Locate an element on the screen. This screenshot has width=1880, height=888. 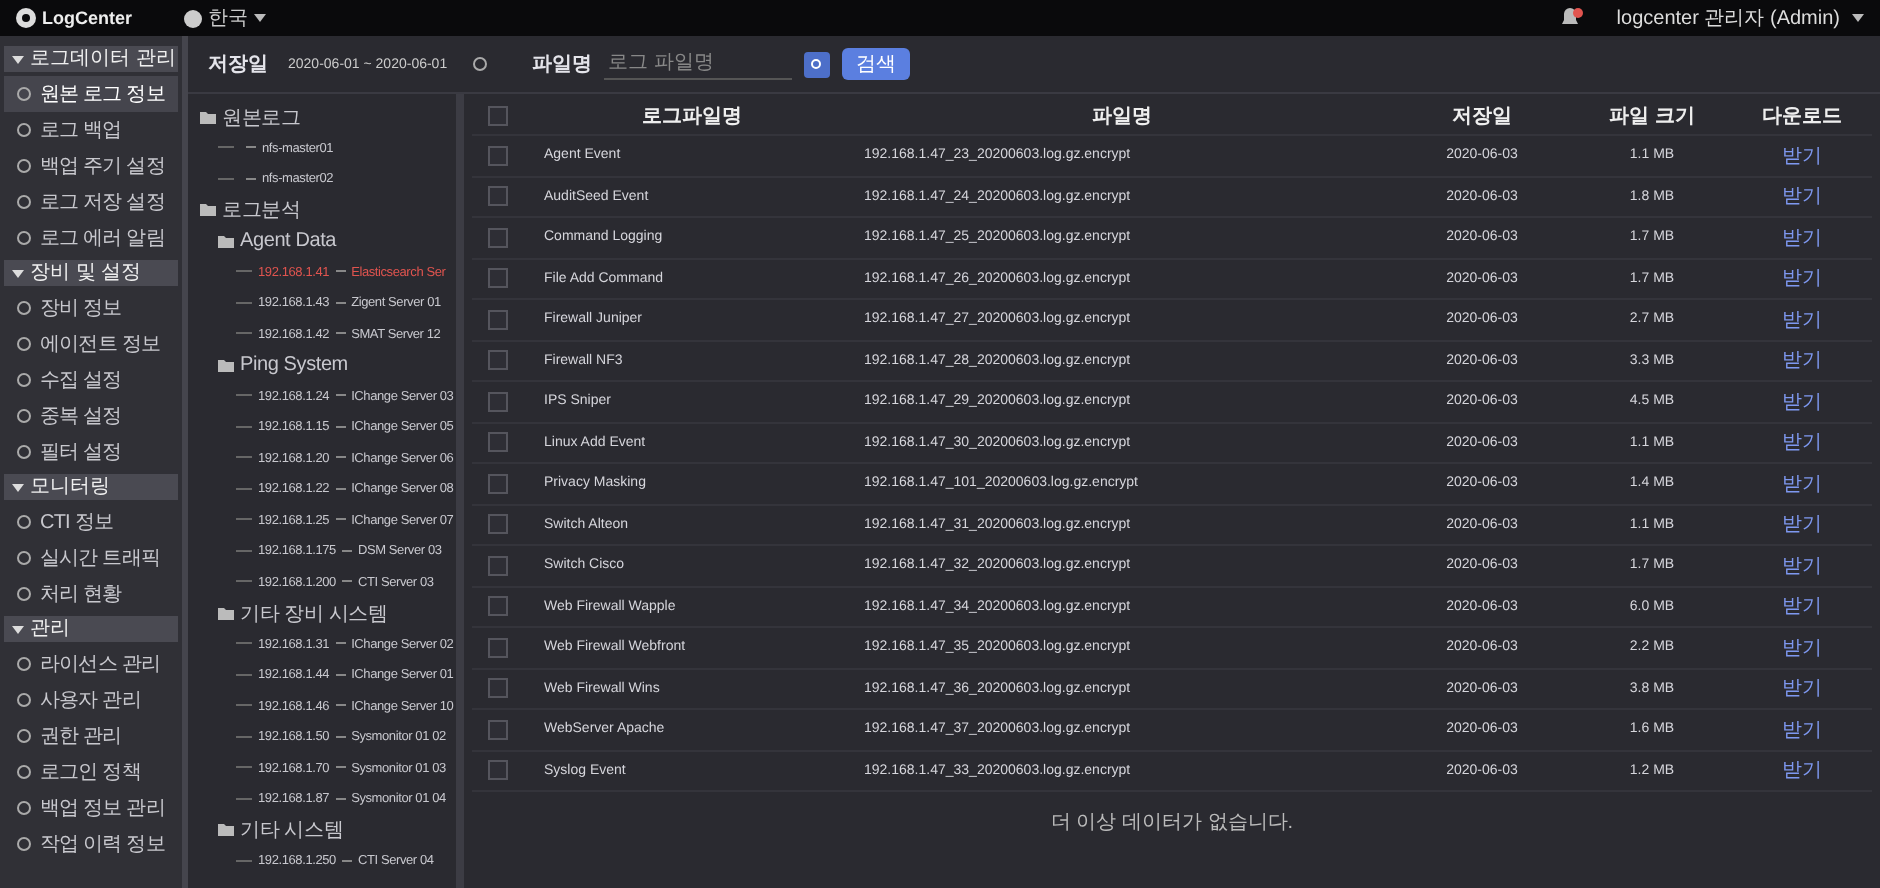
file-label: 파일명 is located at coordinates (562, 65).